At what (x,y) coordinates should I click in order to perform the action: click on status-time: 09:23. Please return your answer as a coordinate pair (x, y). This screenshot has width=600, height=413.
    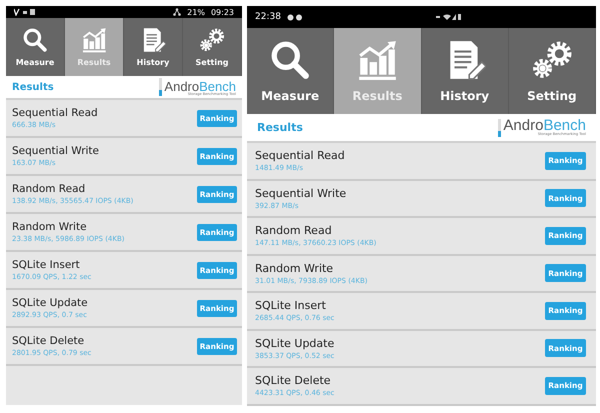
    Looking at the image, I should click on (222, 12).